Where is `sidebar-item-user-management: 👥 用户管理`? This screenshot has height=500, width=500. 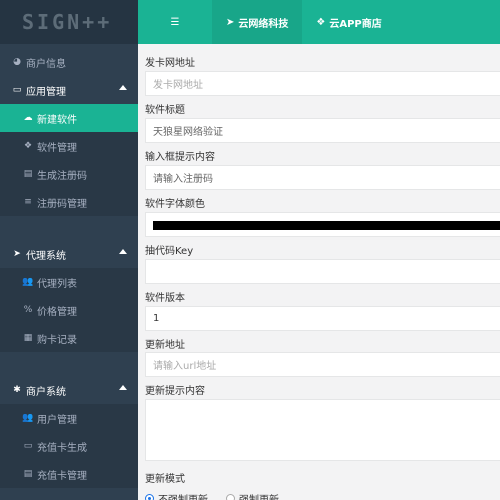
sidebar-item-user-management: 👥 用户管理 is located at coordinates (69, 418).